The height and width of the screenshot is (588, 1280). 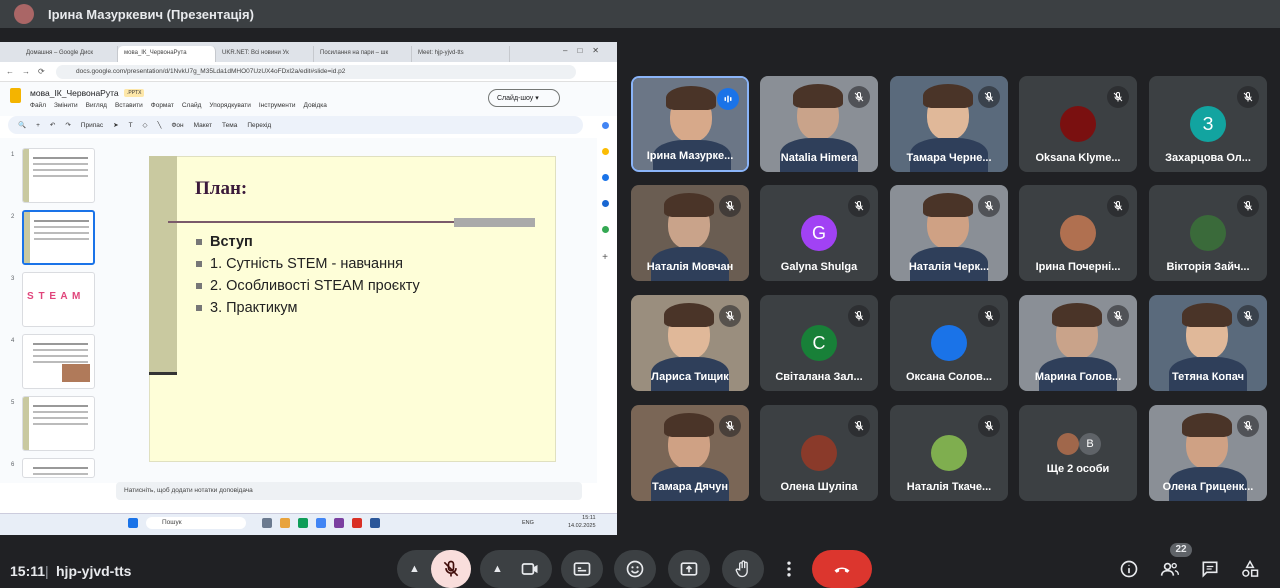 I want to click on meeting-info-button, so click(x=1129, y=569).